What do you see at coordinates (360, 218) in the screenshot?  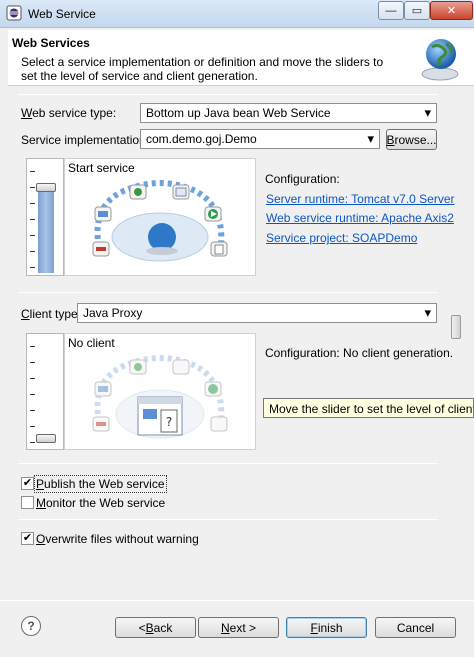 I see `web-service-runtime-link: Web service runtime: Apache Axis2` at bounding box center [360, 218].